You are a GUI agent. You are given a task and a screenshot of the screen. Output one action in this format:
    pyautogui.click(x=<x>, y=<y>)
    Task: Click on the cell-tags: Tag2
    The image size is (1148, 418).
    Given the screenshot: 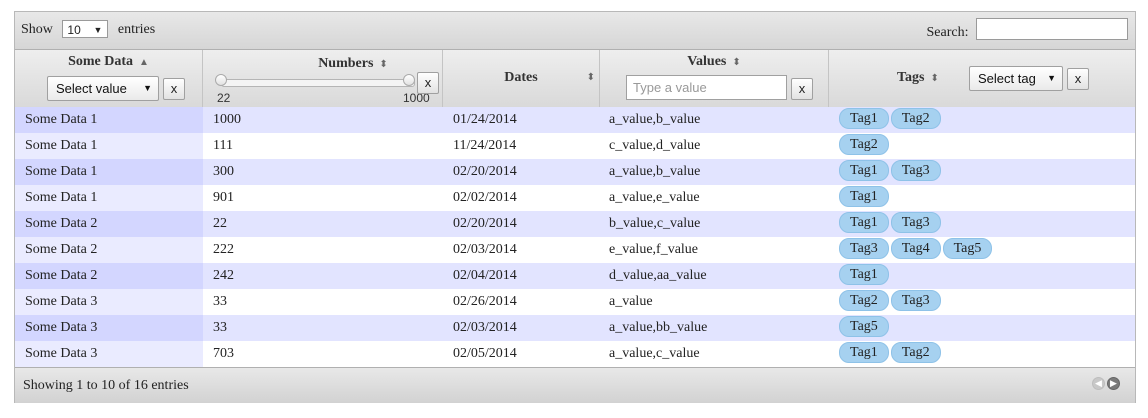 What is the action you would take?
    pyautogui.click(x=982, y=146)
    